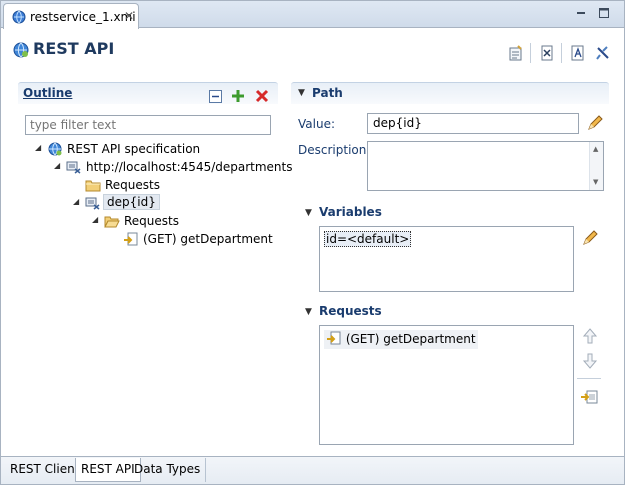 This screenshot has height=485, width=625. I want to click on list-item: (GET) getDepartment, so click(401, 339).